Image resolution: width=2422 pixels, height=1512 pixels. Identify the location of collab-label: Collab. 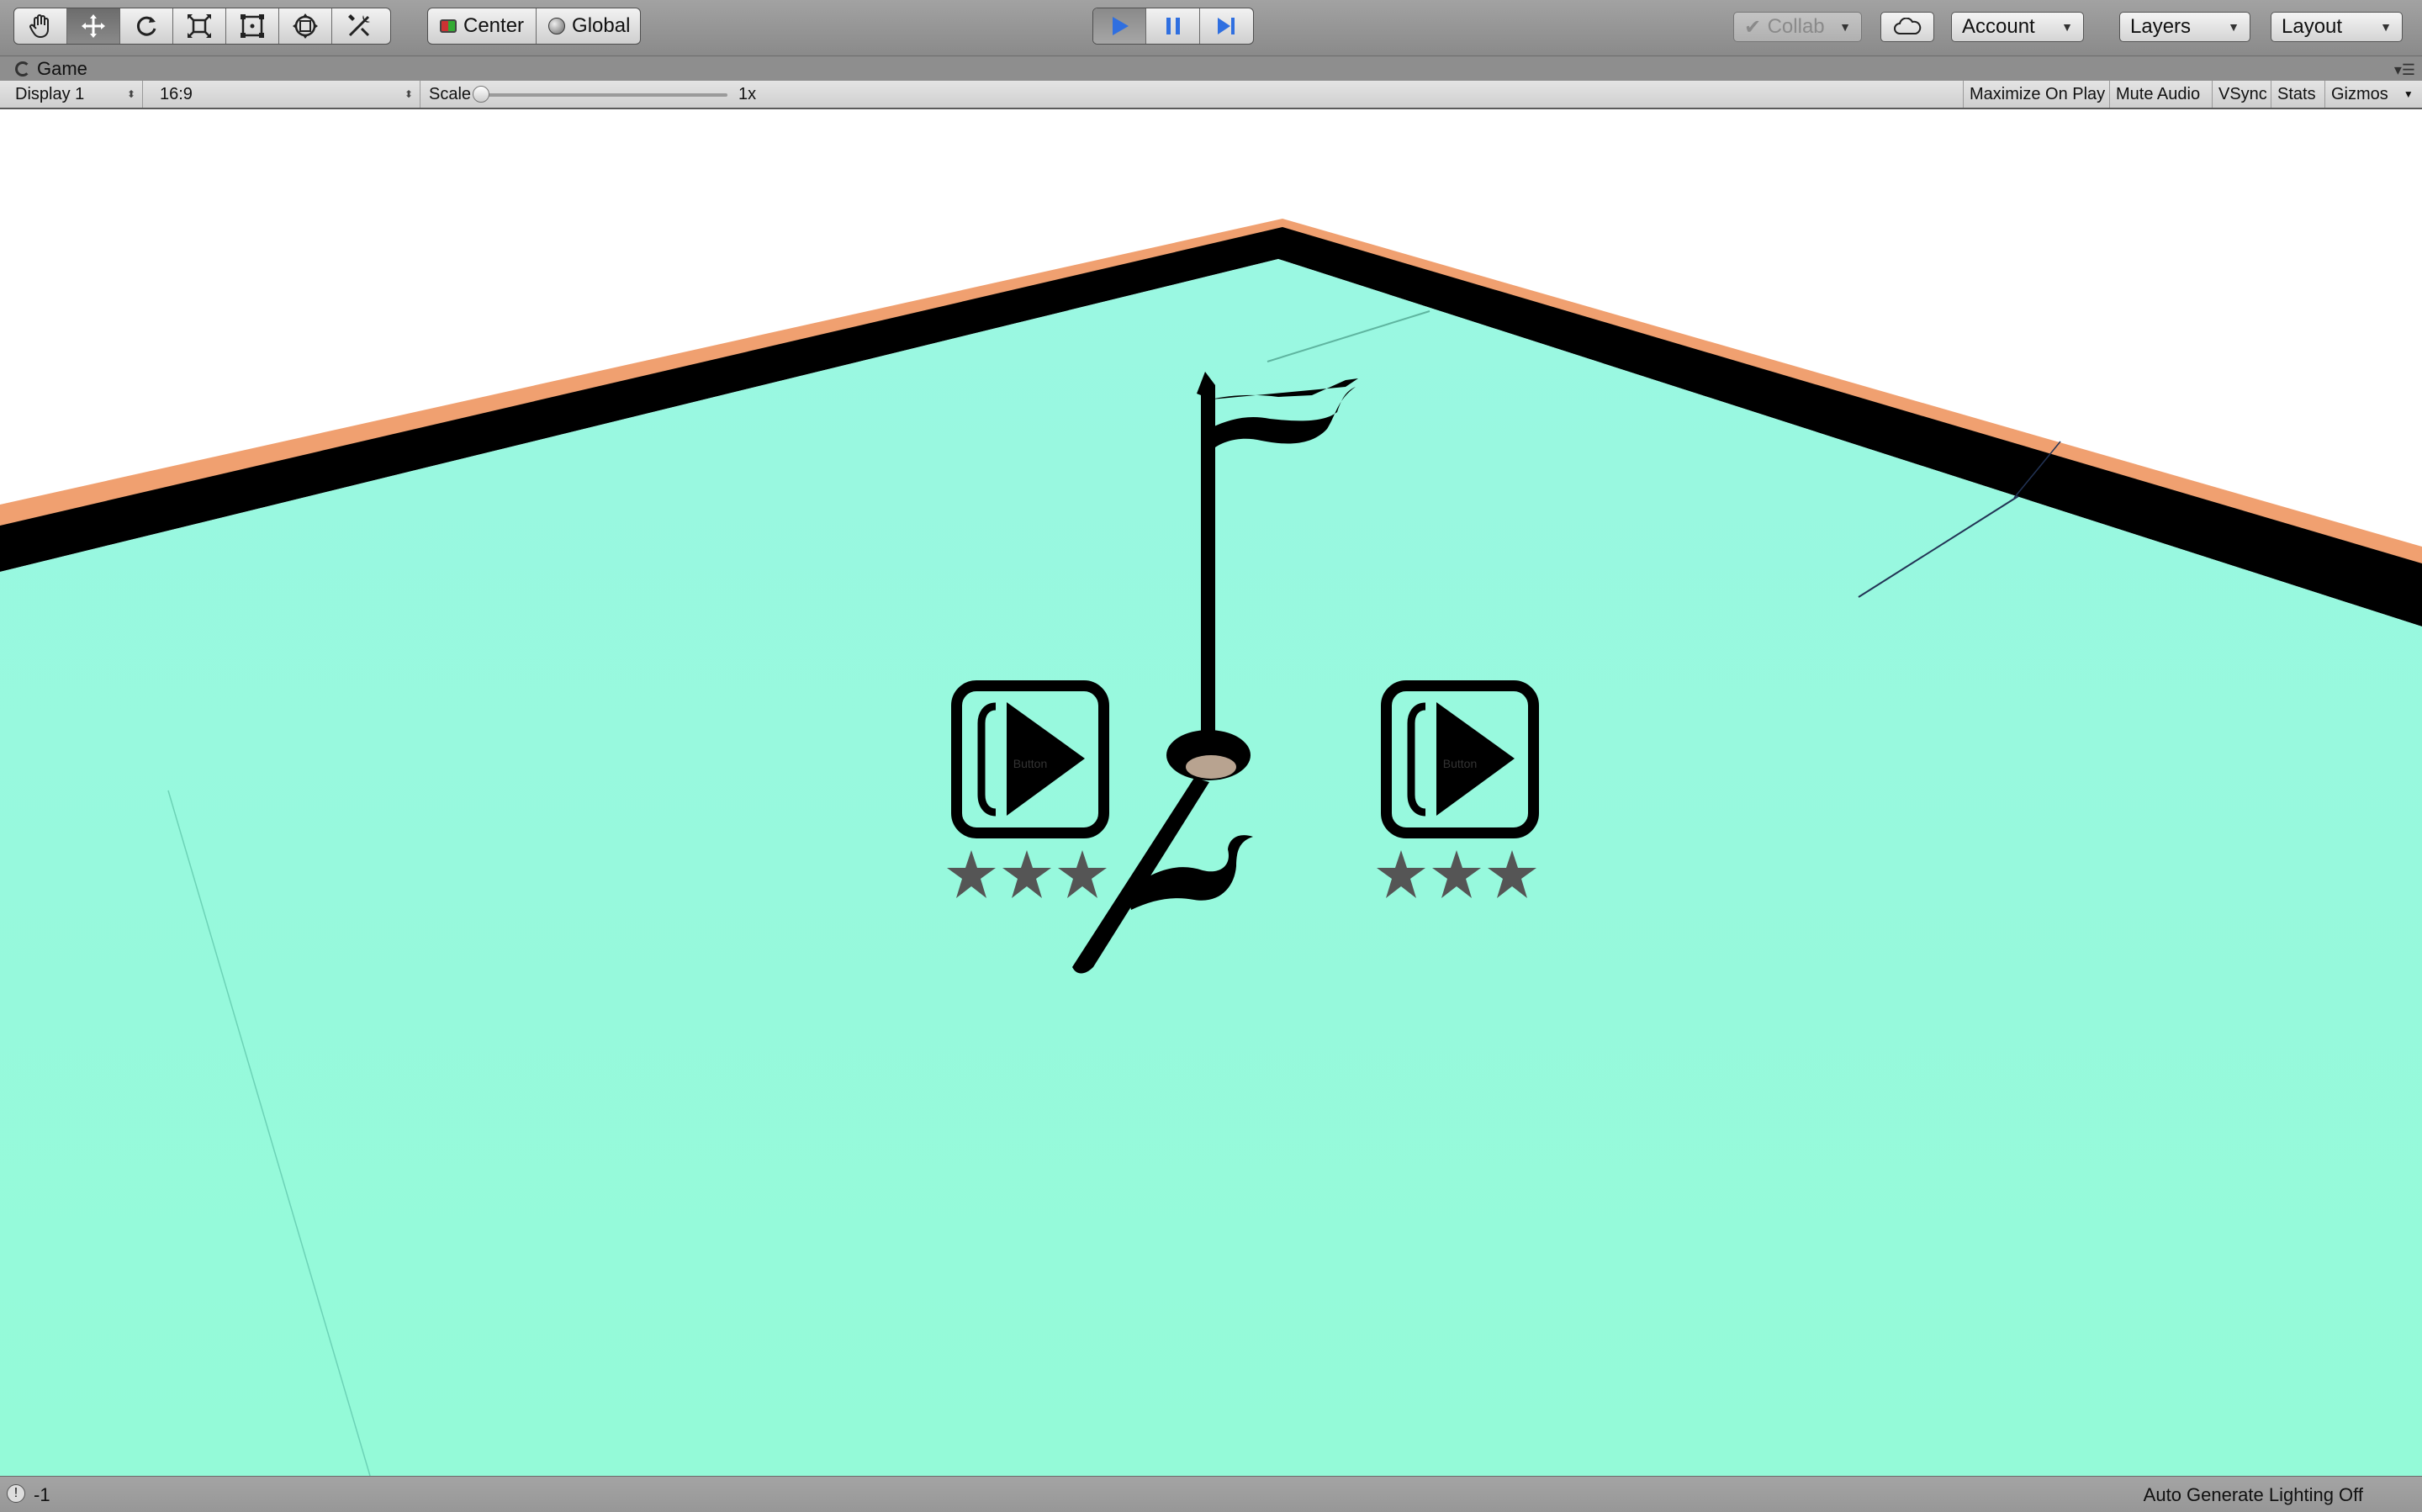
(1796, 26).